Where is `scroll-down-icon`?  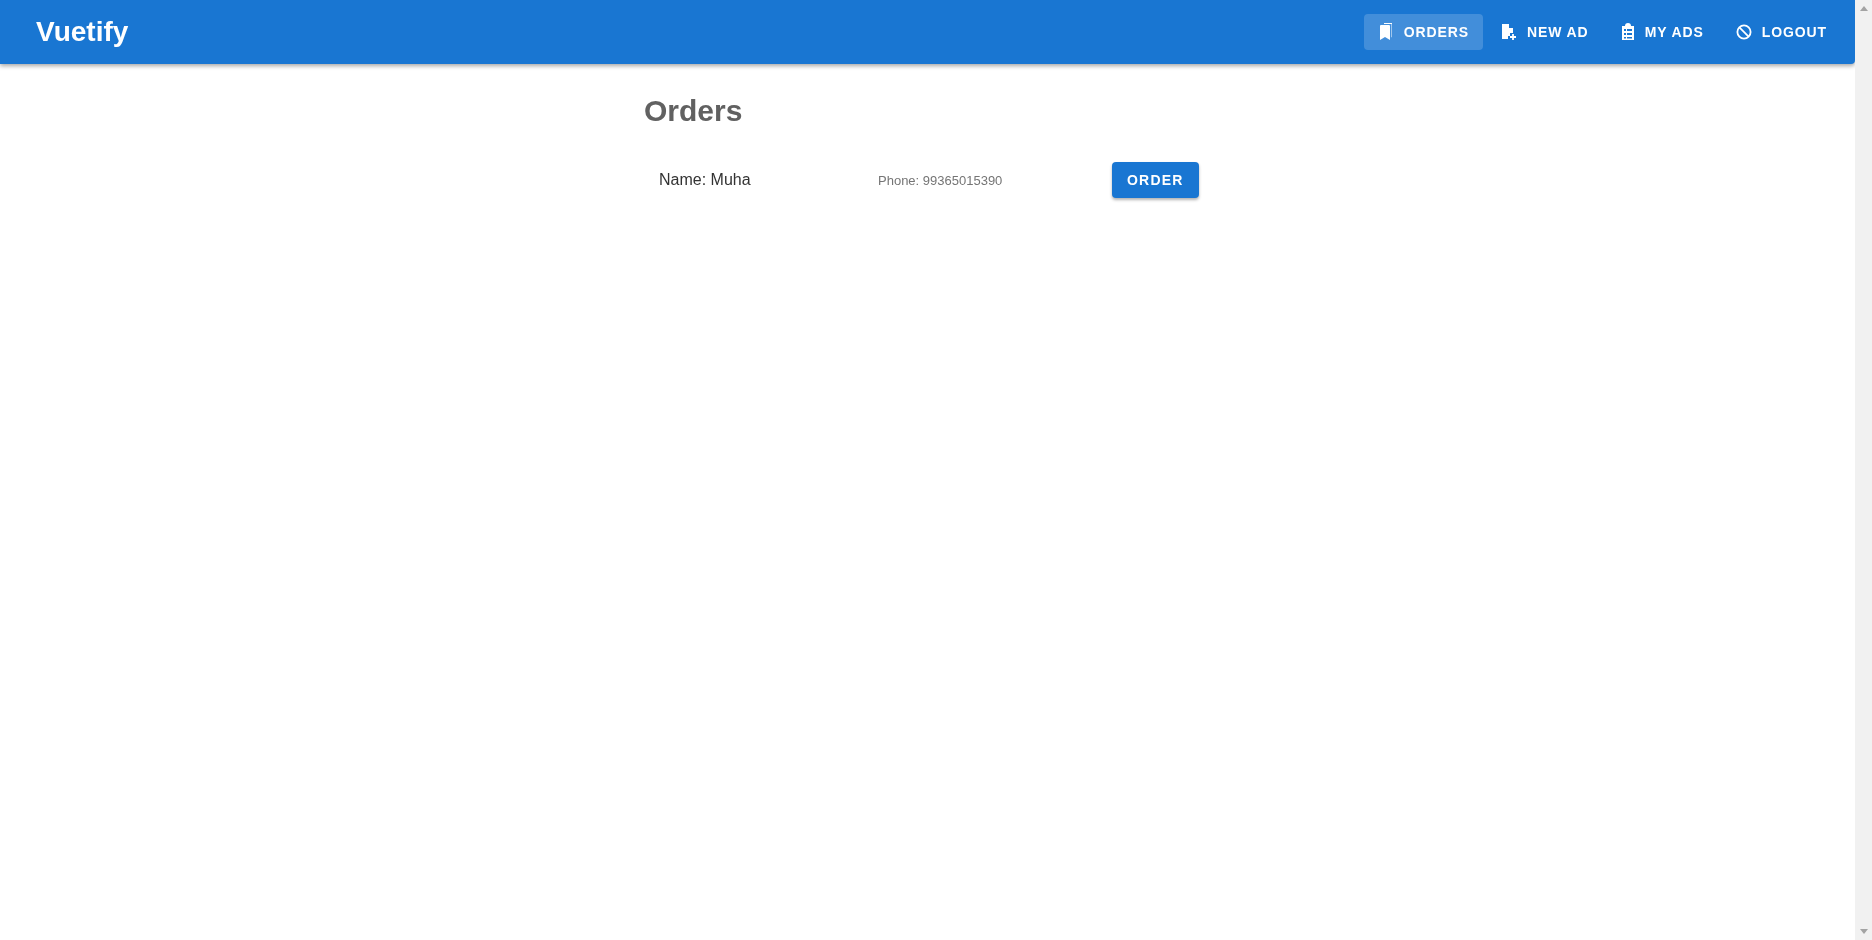
scroll-down-icon is located at coordinates (1863, 931).